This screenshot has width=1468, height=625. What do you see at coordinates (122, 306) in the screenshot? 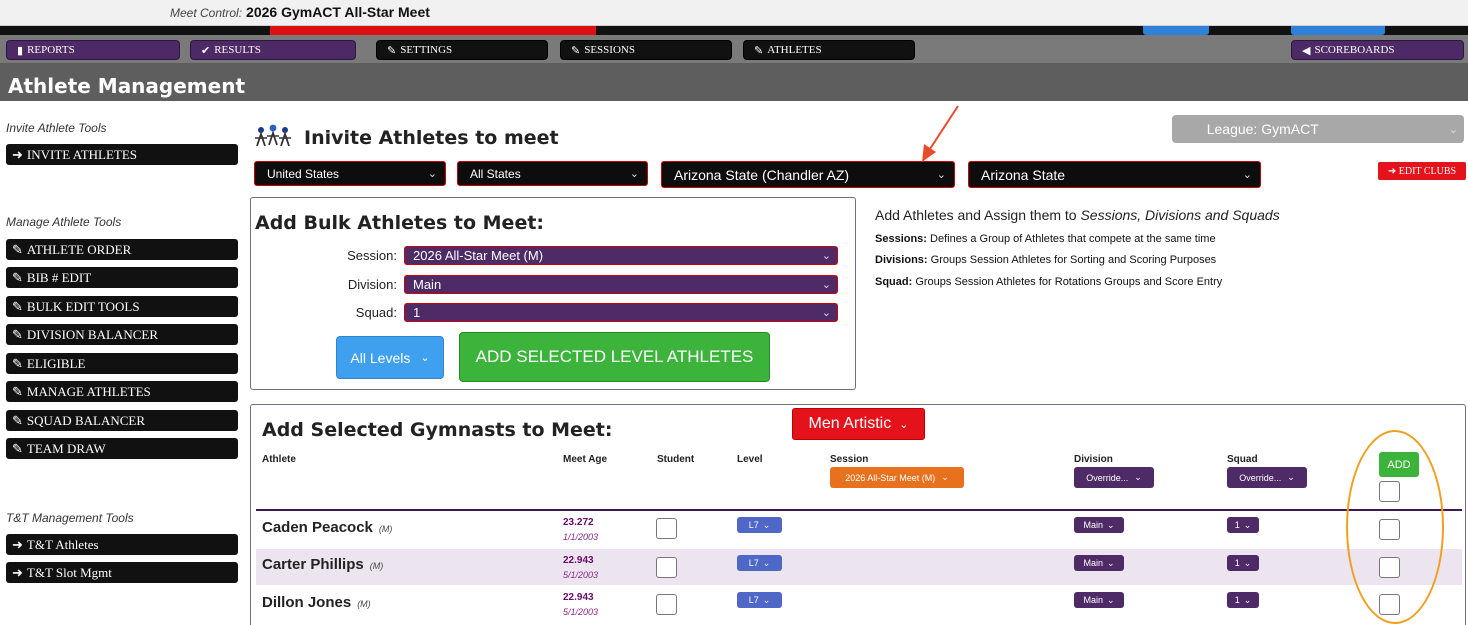
I see `sidebar-item-bulk-edit-tools: ✎ BULK EDIT TOOLS` at bounding box center [122, 306].